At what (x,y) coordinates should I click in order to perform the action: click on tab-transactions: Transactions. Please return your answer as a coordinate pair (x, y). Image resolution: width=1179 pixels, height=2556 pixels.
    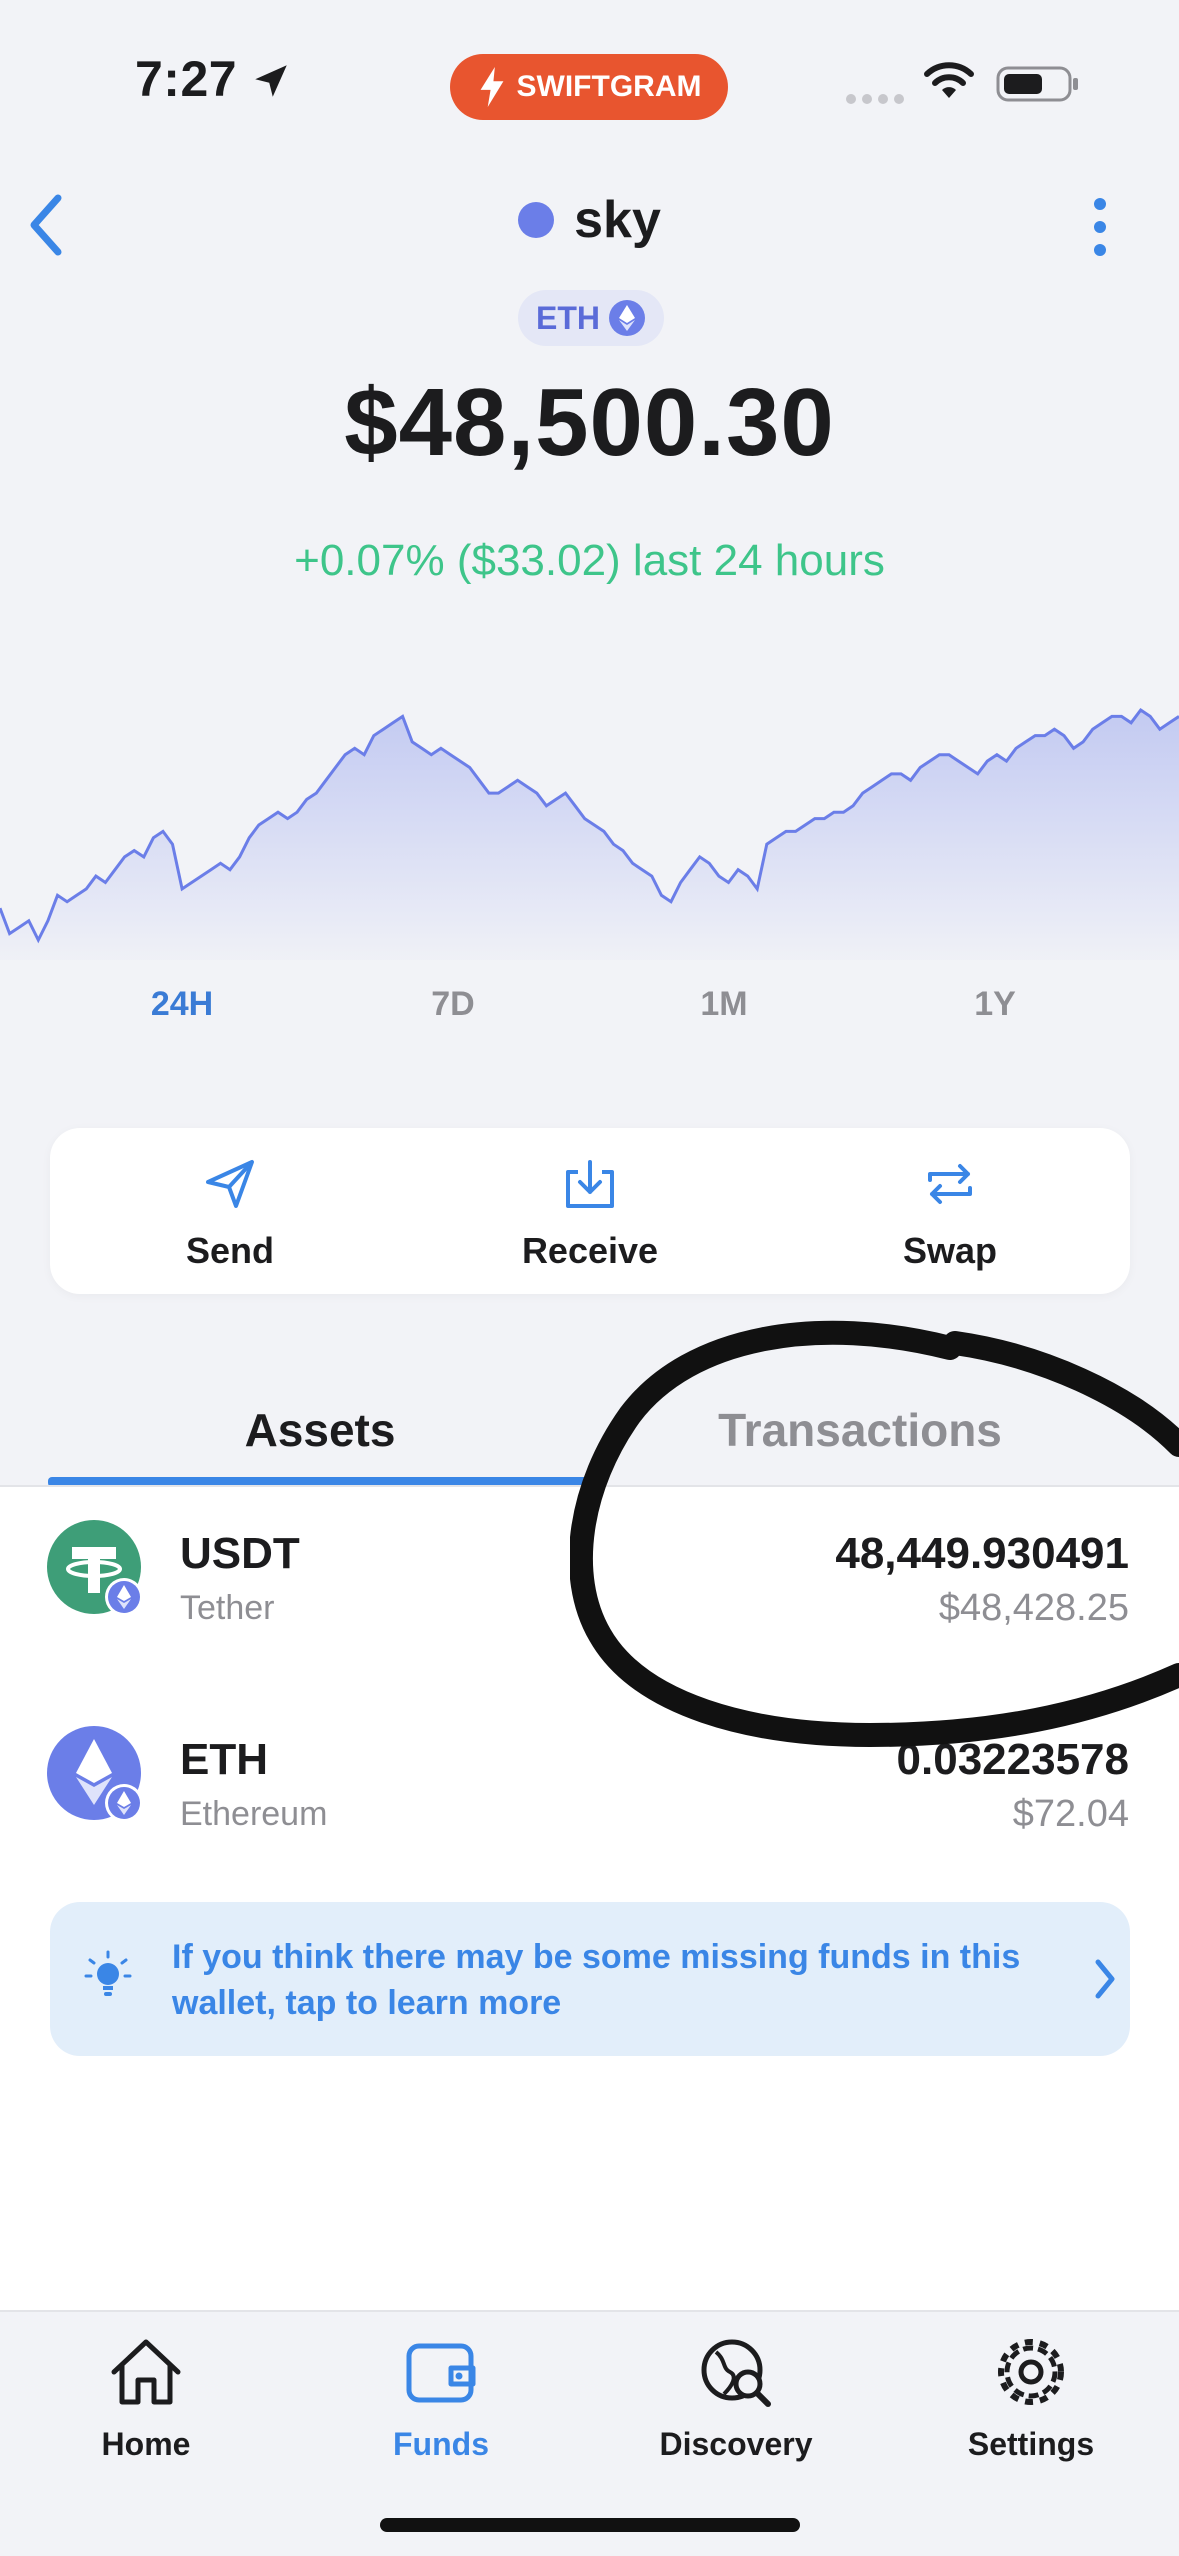
    Looking at the image, I should click on (860, 1430).